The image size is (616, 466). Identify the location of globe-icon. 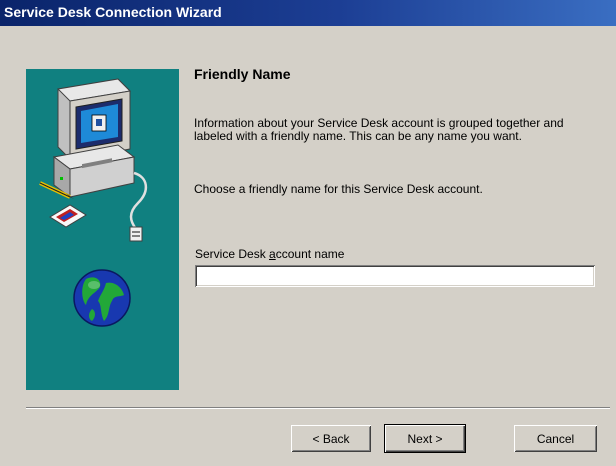
(102, 298).